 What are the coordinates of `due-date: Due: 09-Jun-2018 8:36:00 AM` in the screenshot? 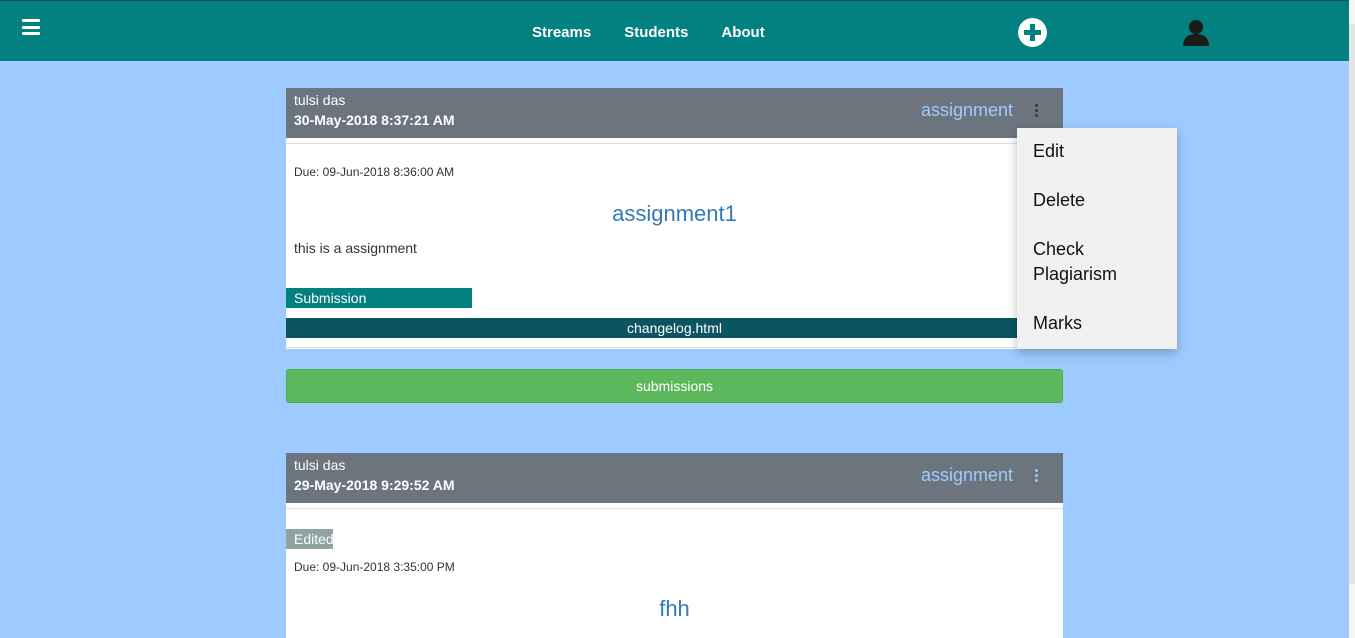 It's located at (374, 172).